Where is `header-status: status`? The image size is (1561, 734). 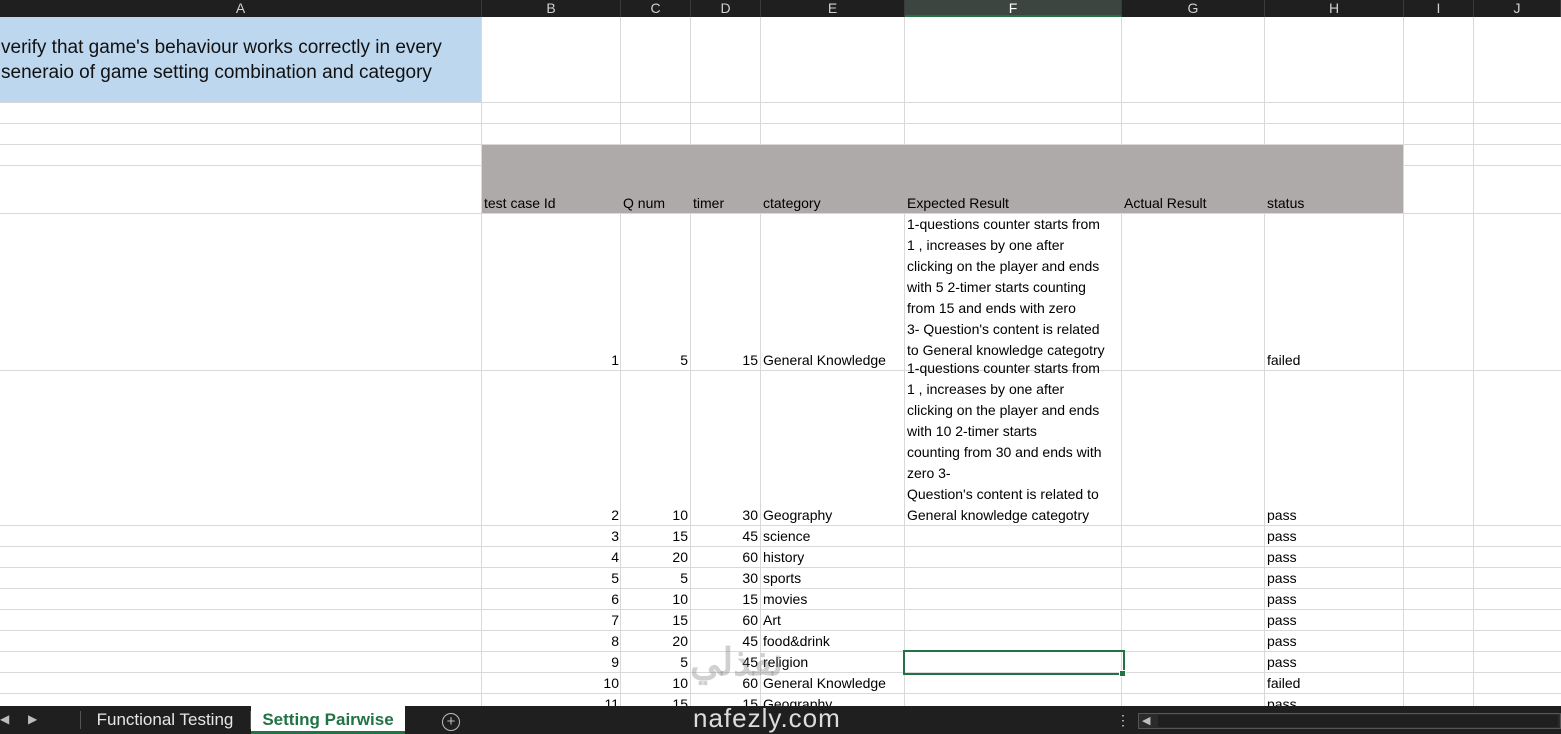
header-status: status is located at coordinates (1285, 203).